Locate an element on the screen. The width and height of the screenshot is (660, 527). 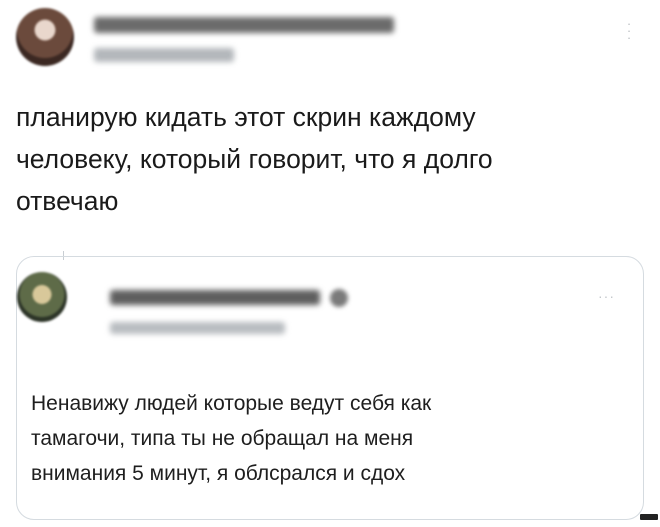
more-horizontal-icon: ··· is located at coordinates (606, 296).